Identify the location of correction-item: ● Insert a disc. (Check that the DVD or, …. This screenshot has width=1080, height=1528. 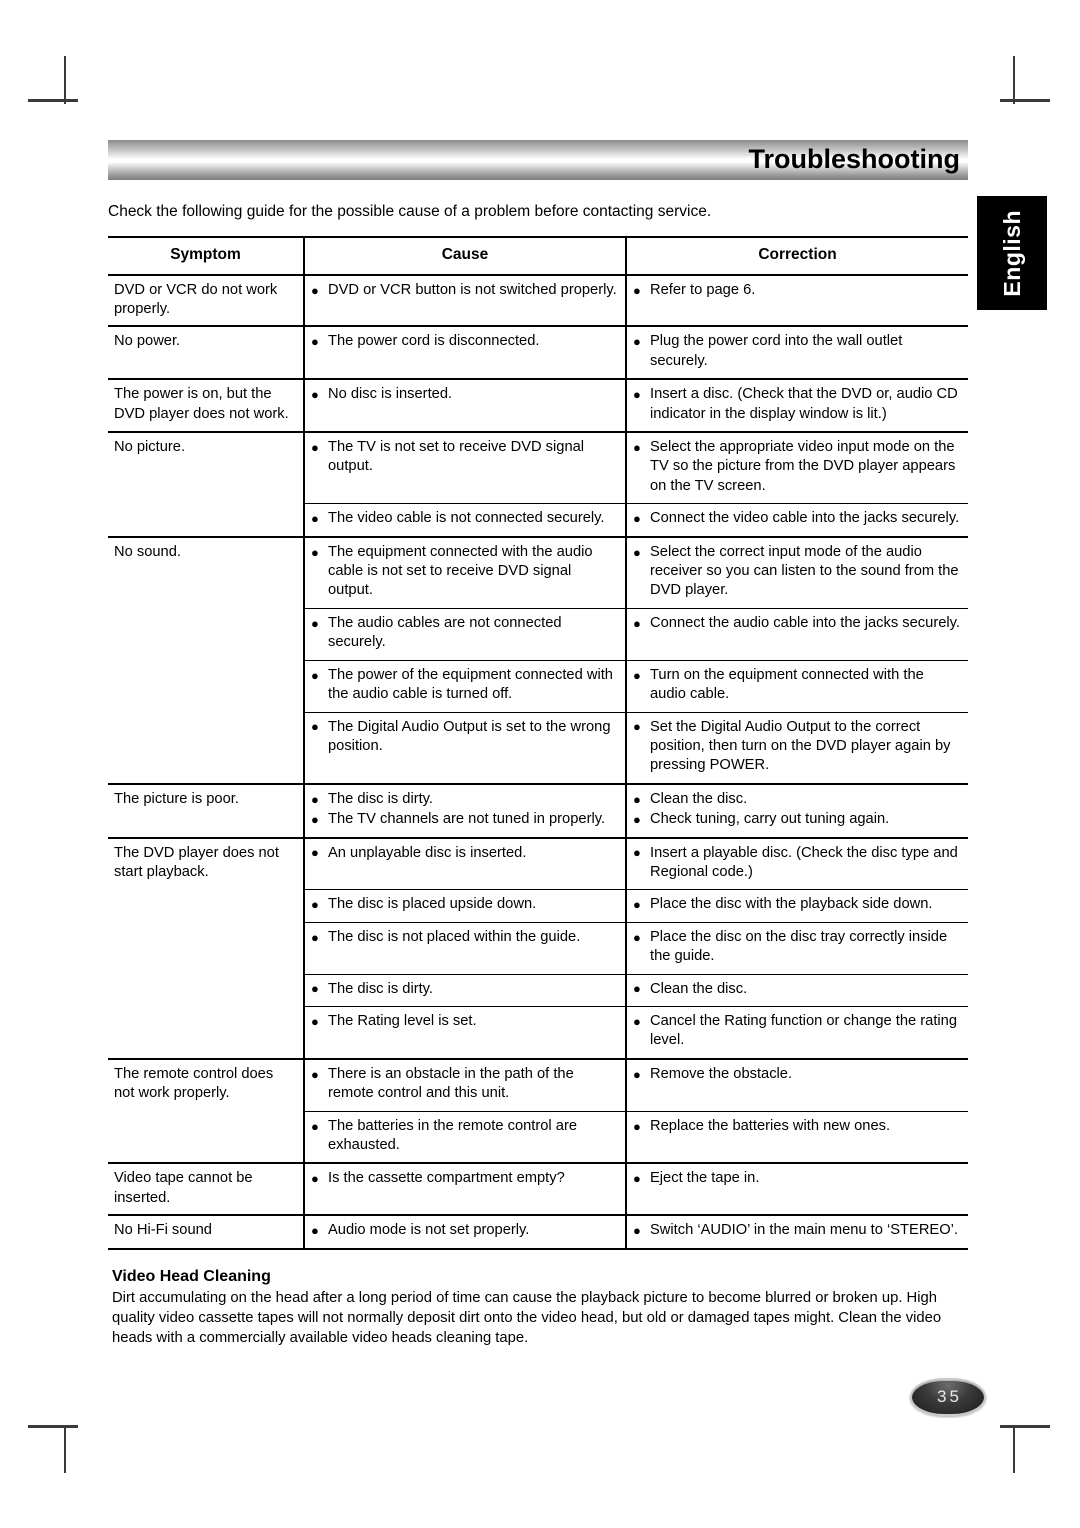
(795, 404).